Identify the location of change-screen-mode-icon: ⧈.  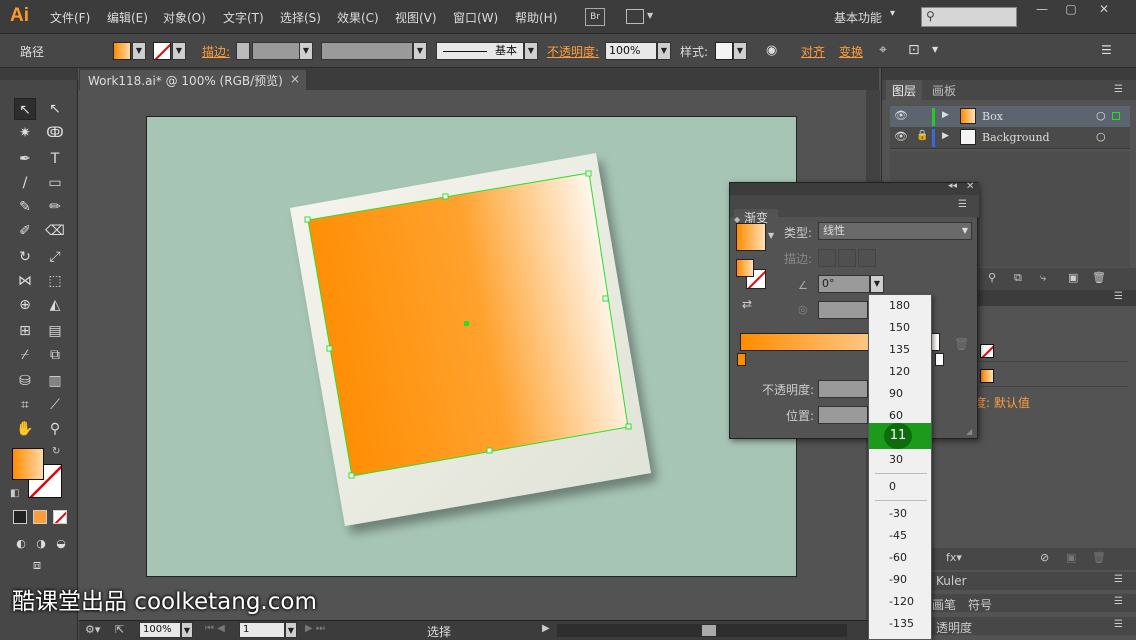
(37, 566).